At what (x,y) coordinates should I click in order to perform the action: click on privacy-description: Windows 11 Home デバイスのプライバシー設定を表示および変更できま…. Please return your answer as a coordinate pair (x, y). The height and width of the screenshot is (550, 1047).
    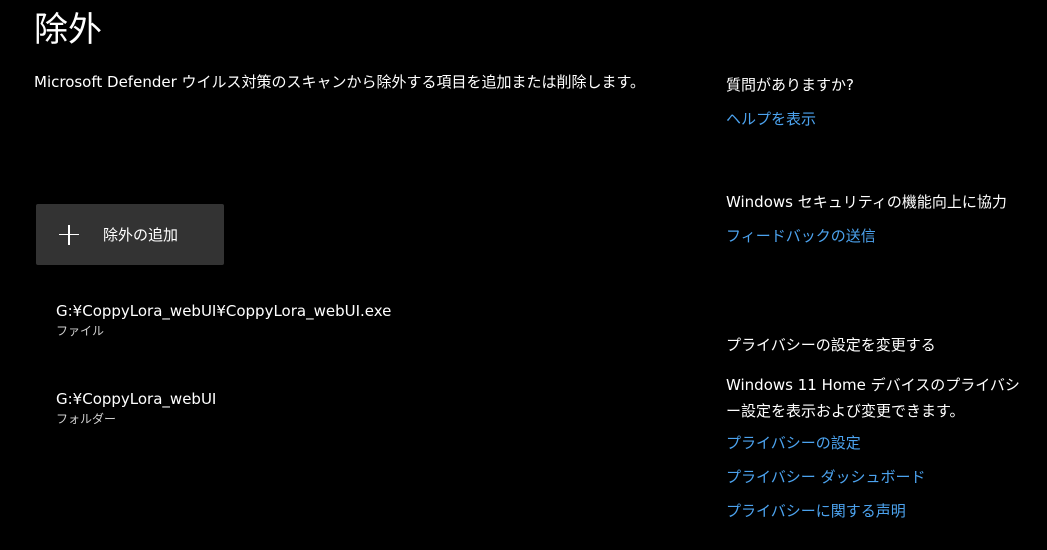
    Looking at the image, I should click on (873, 398).